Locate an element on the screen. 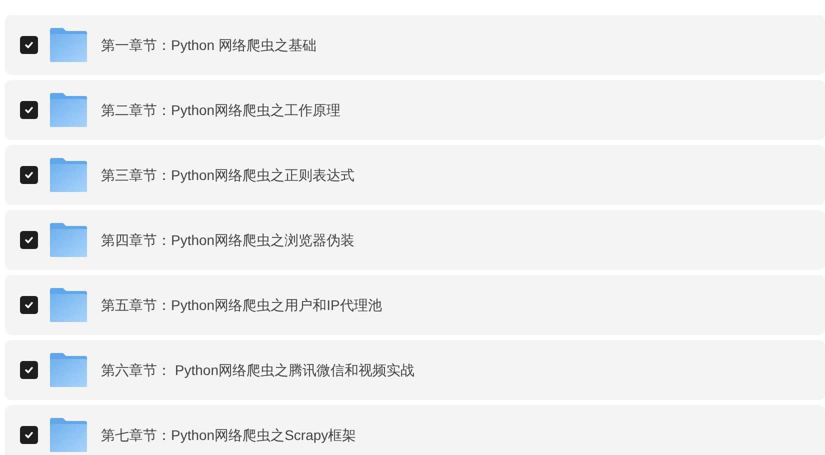 This screenshot has height=455, width=825. folder-name: 第四章节：Python网络爬虫之浏览器伪装 is located at coordinates (228, 240).